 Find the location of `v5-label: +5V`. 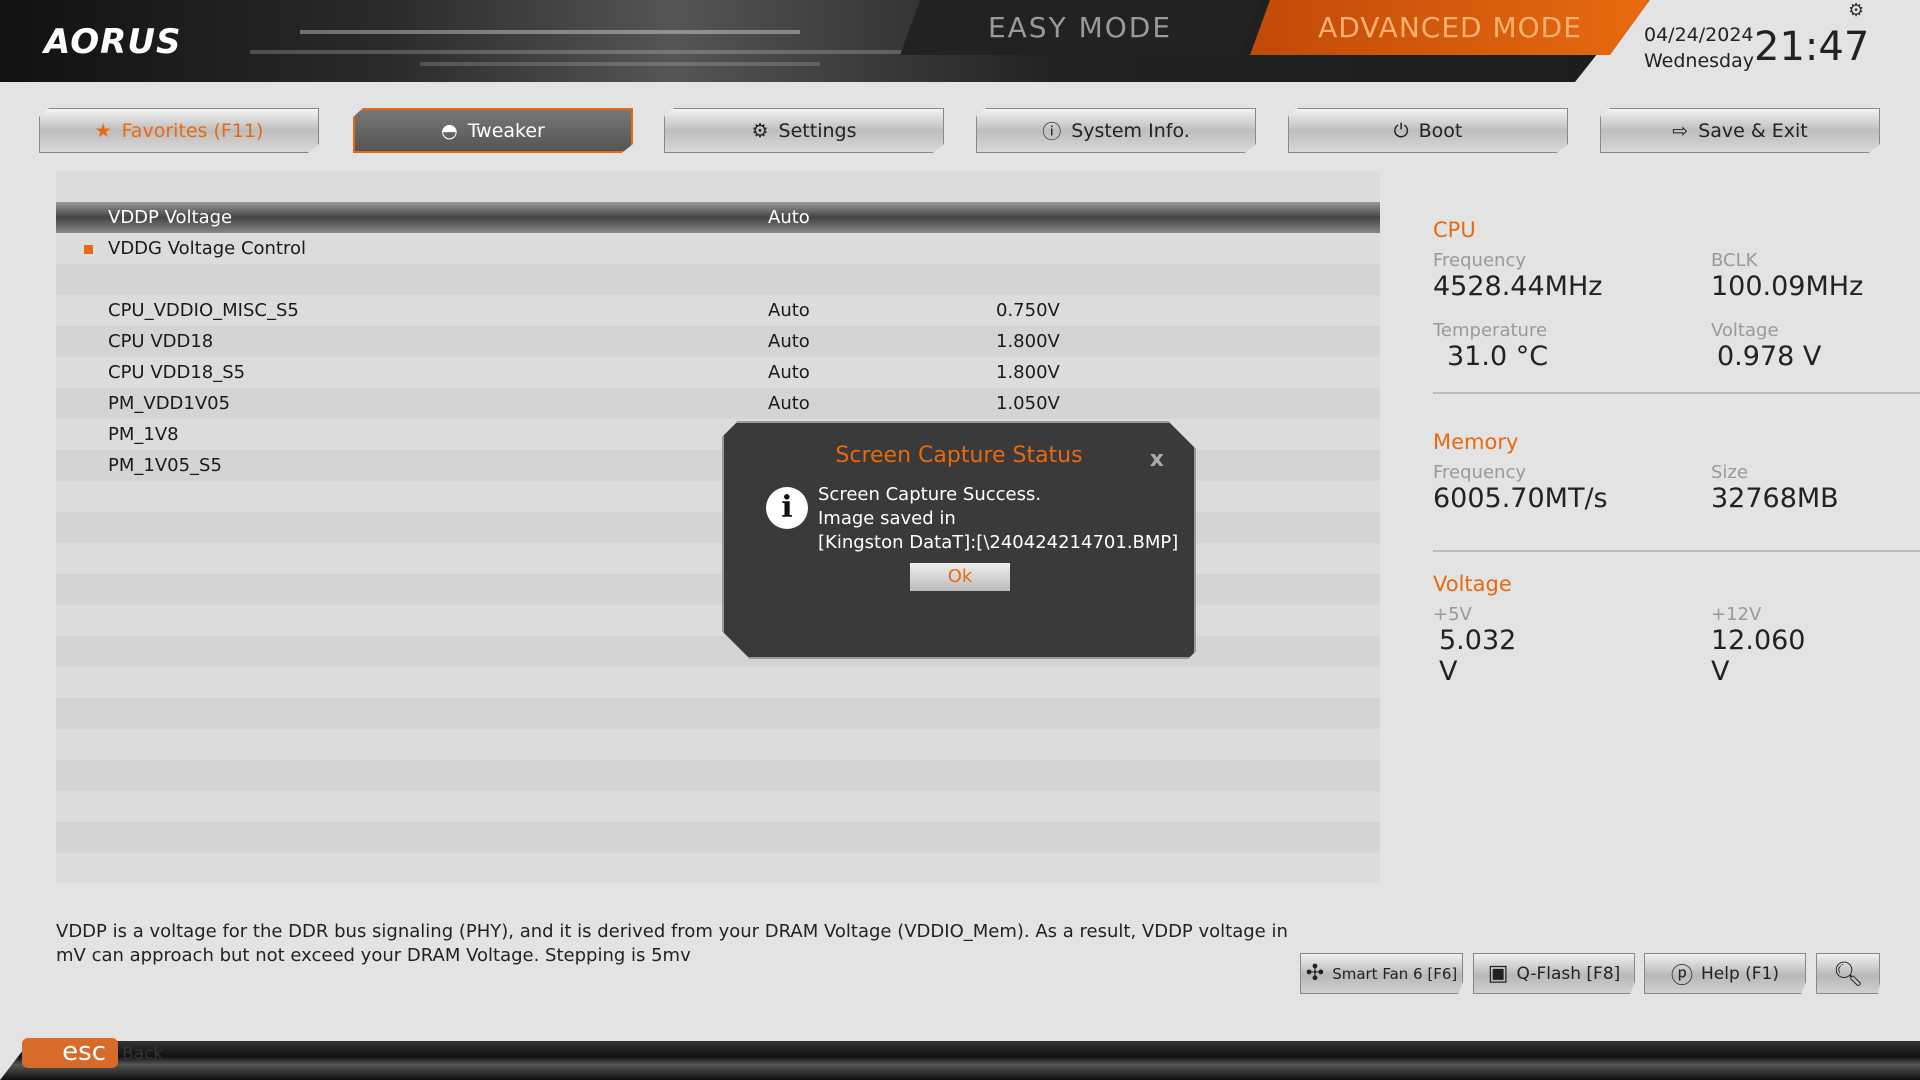

v5-label: +5V is located at coordinates (1452, 614).